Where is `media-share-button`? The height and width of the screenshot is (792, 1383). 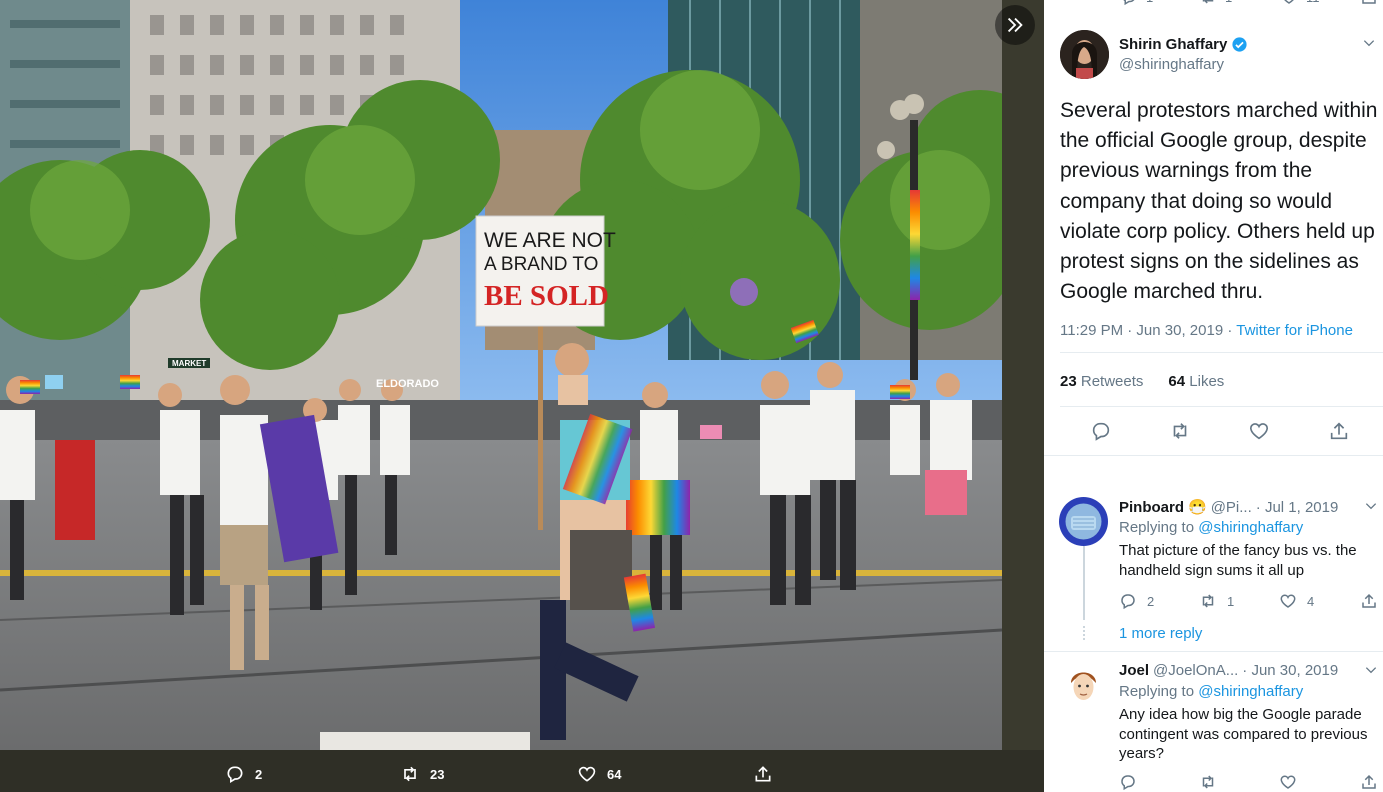
media-share-button is located at coordinates (763, 774).